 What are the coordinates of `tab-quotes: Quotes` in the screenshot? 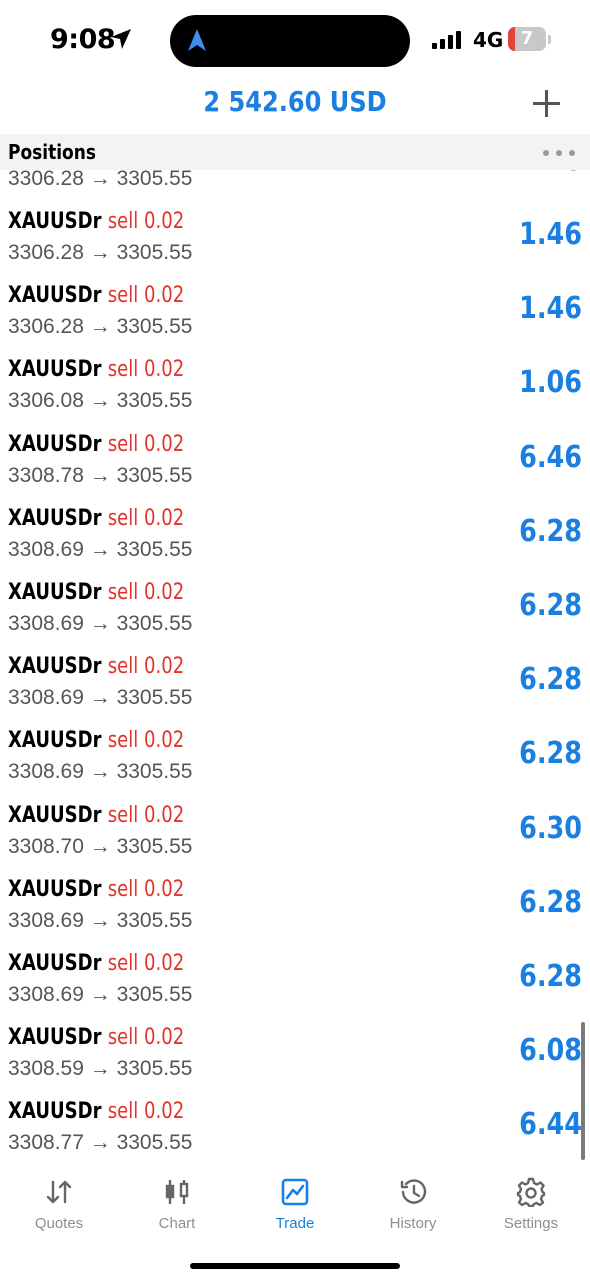 It's located at (59, 1200).